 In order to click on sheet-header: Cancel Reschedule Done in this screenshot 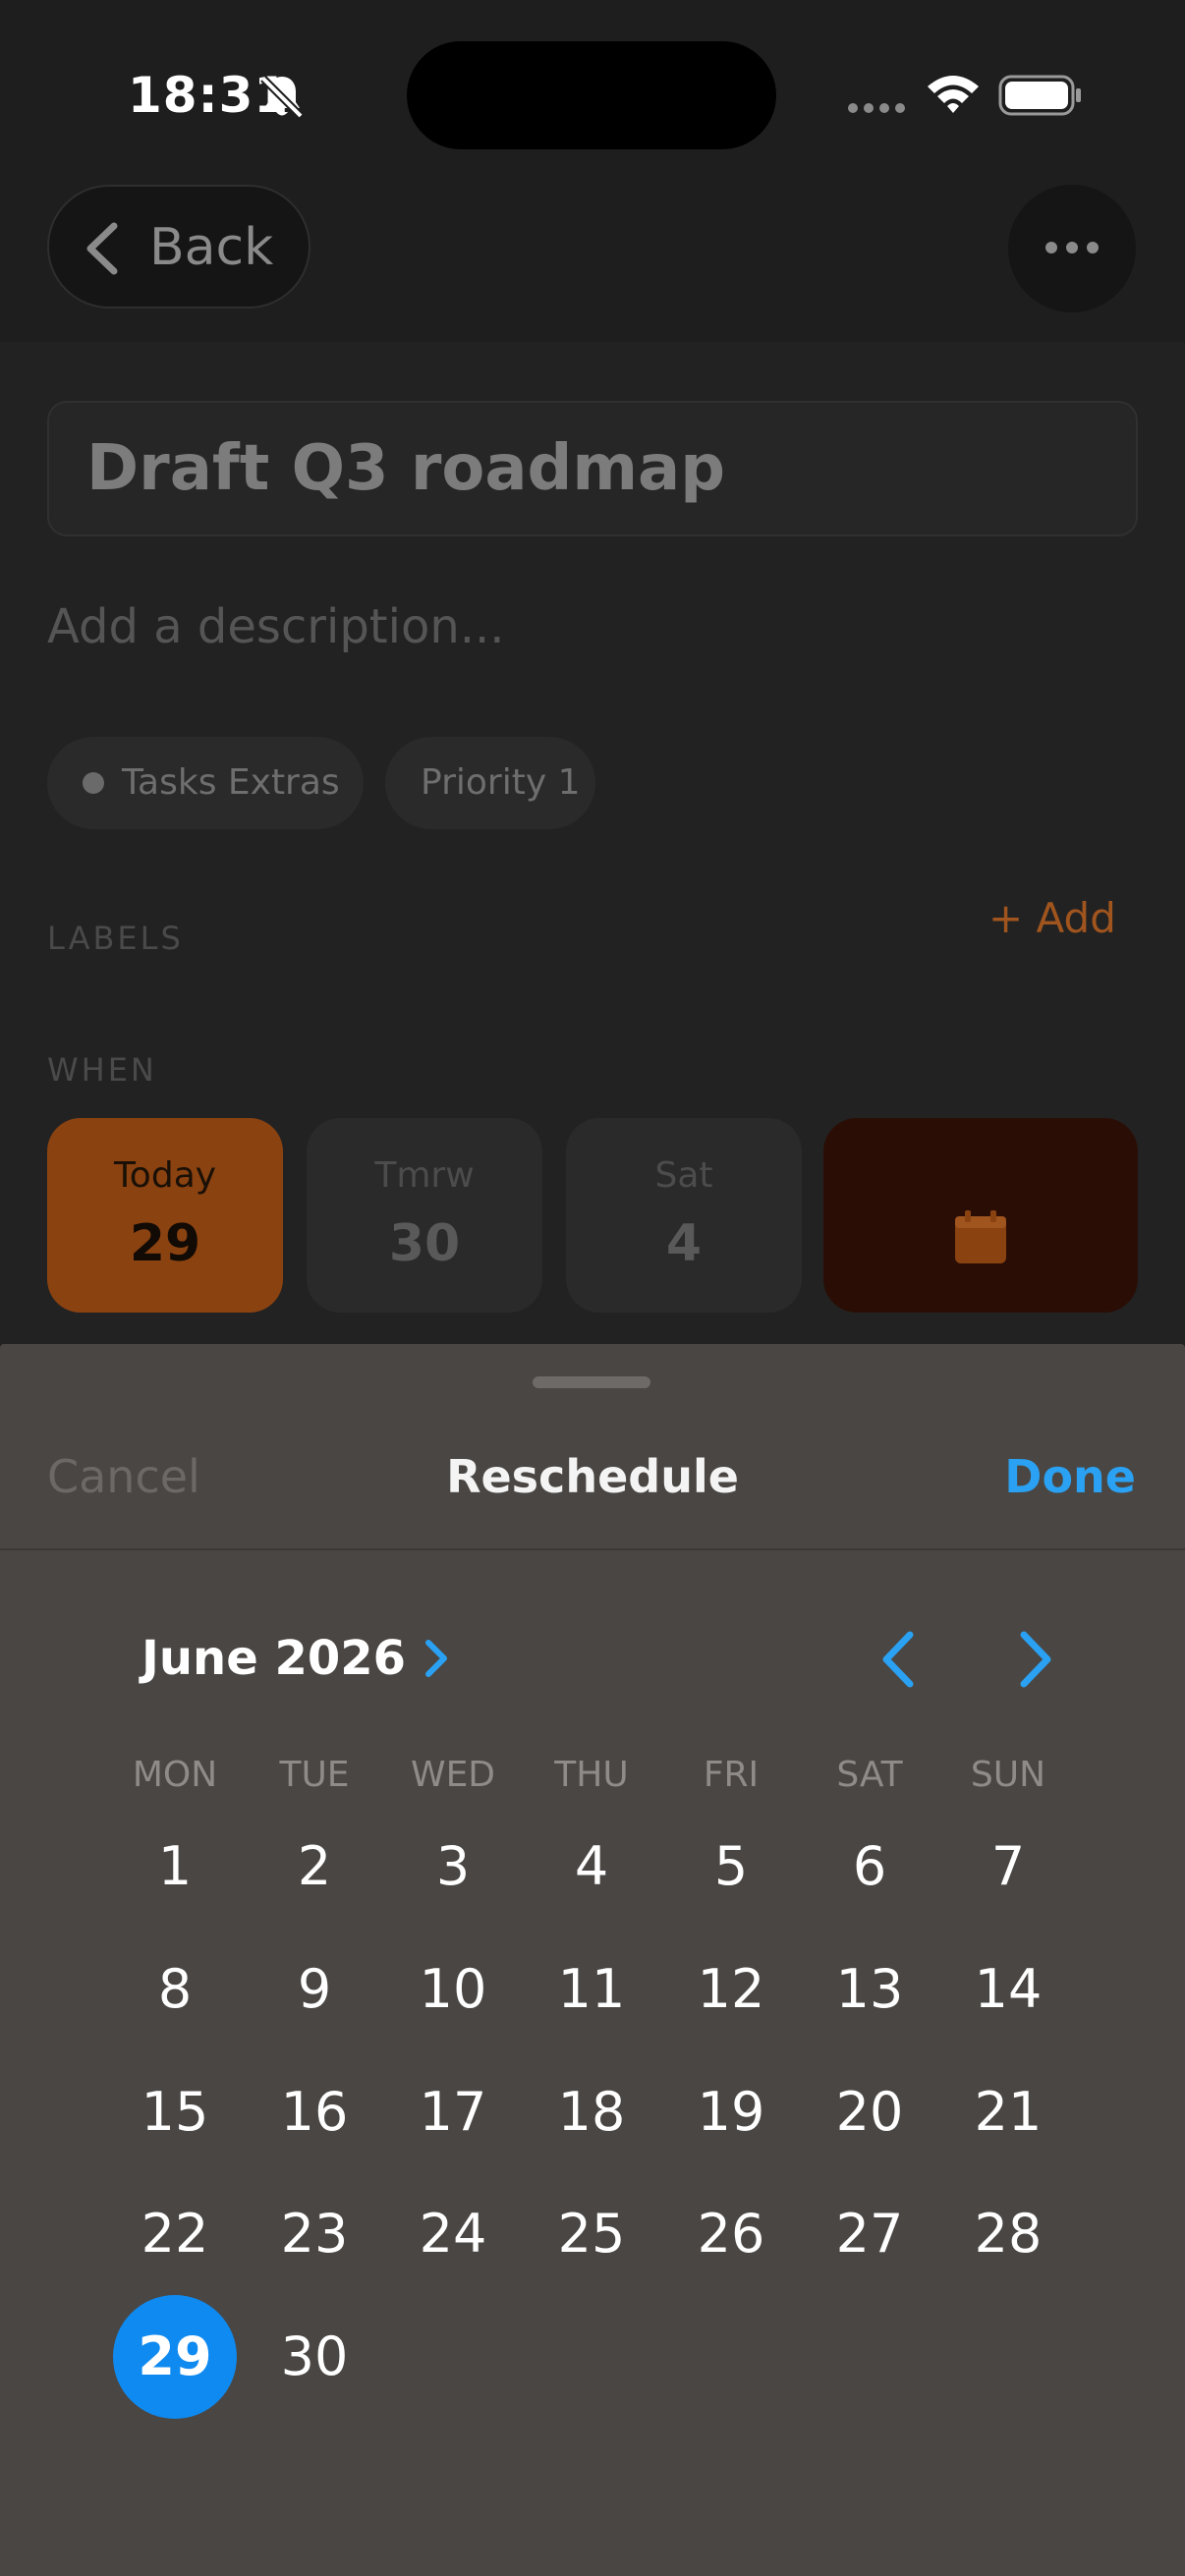, I will do `click(592, 1481)`.